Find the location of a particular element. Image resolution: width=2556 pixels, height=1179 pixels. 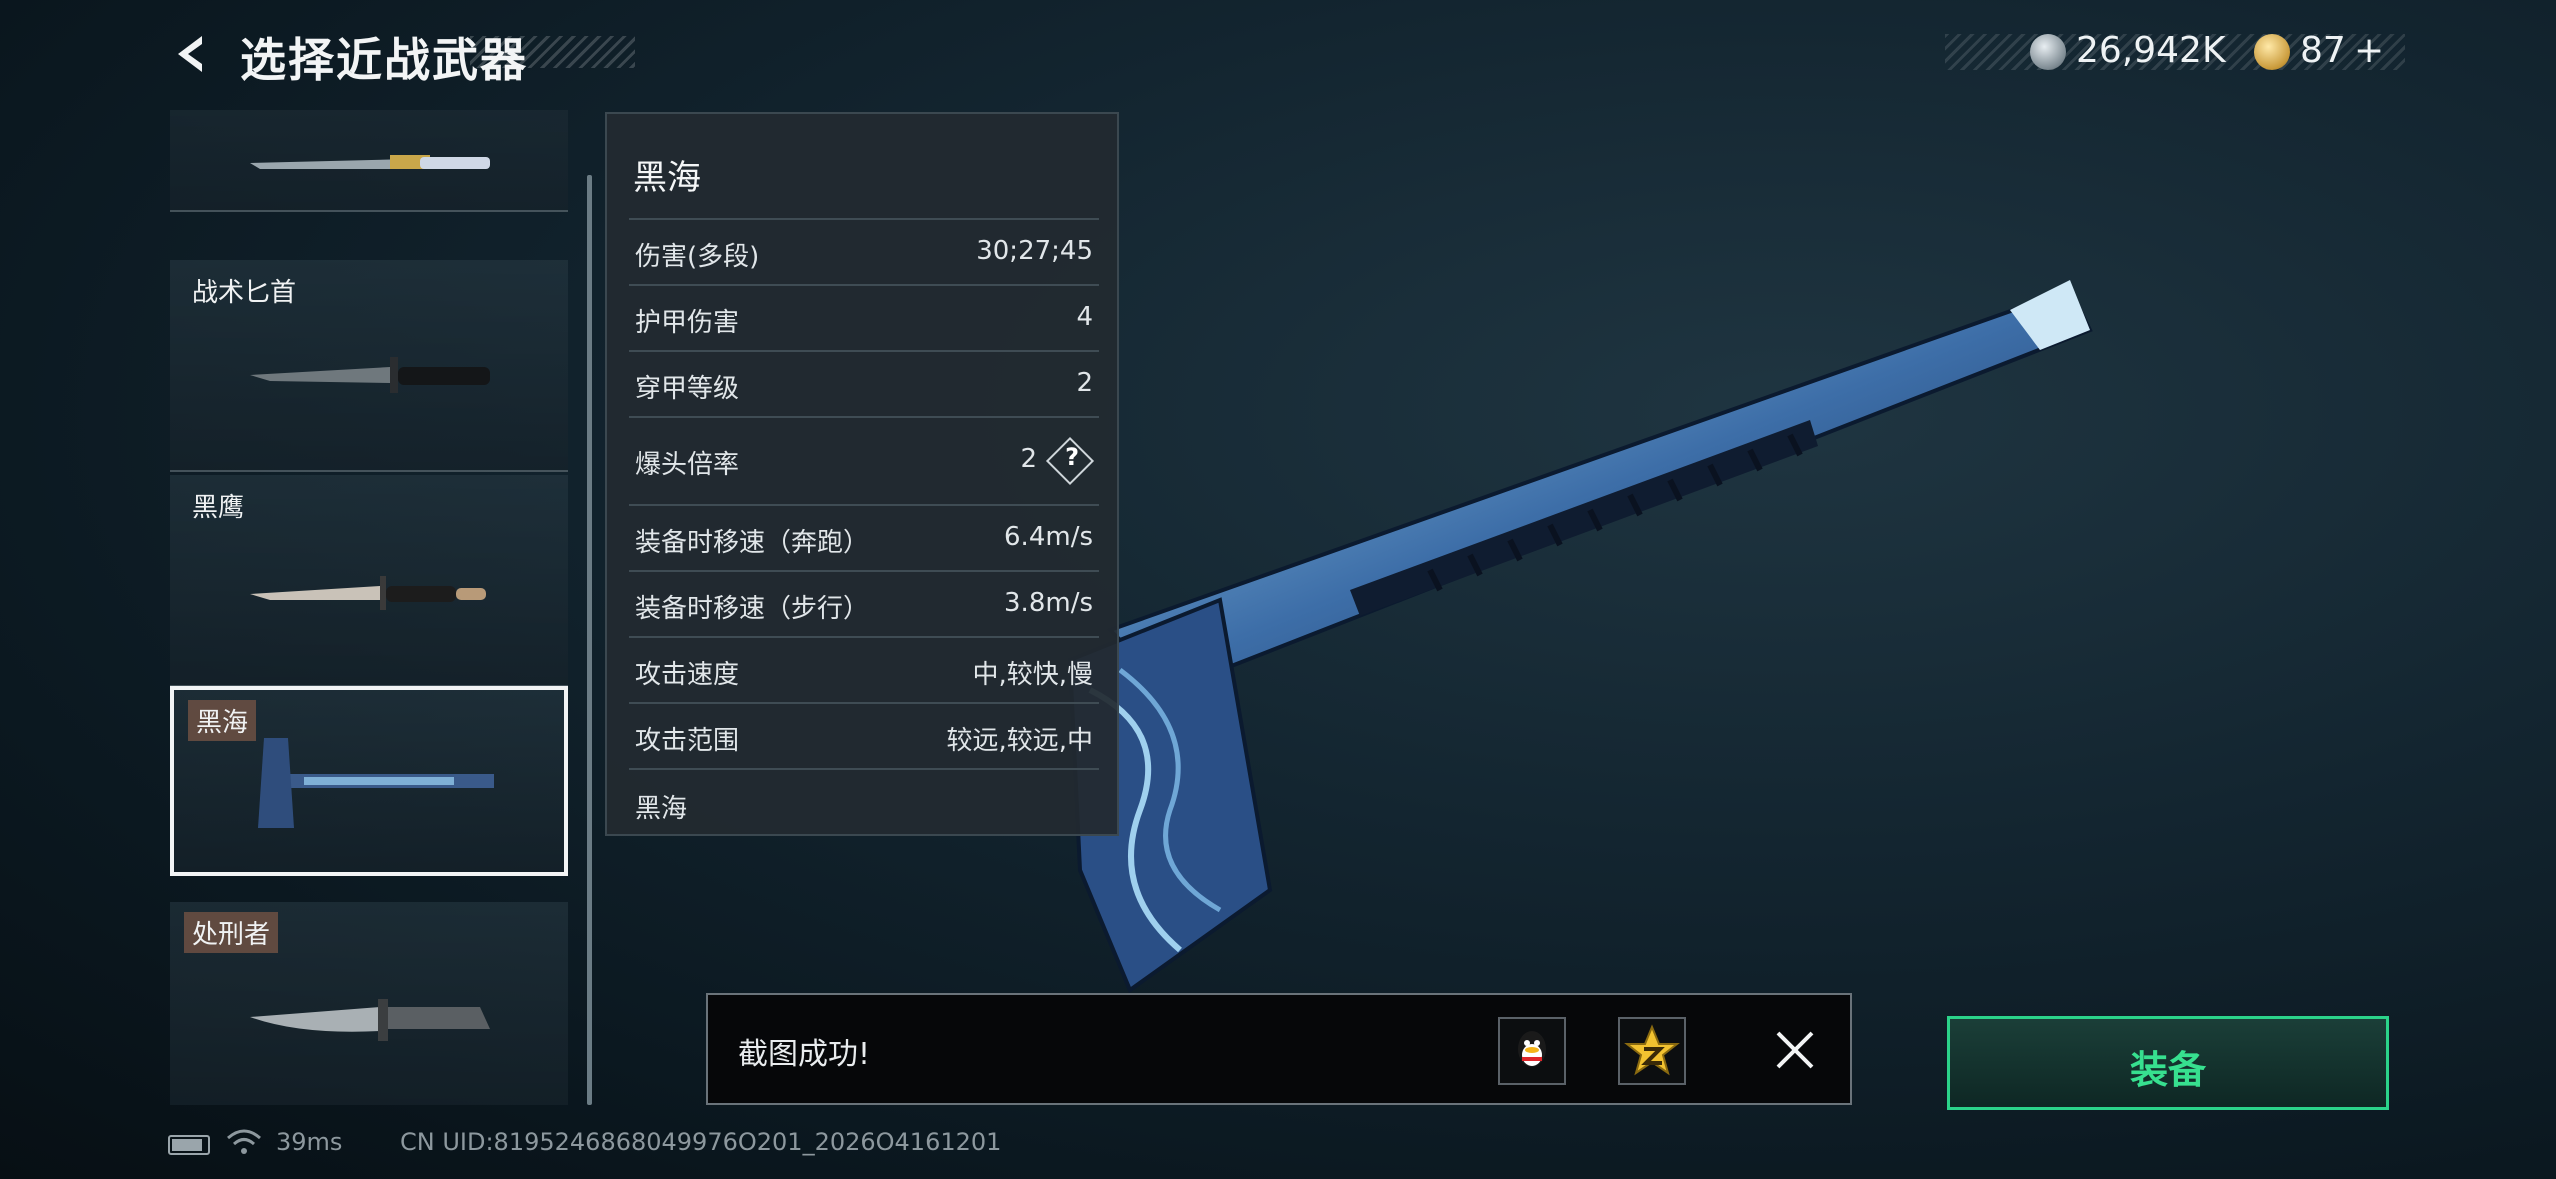

help-question-mark: ? is located at coordinates (1072, 457).